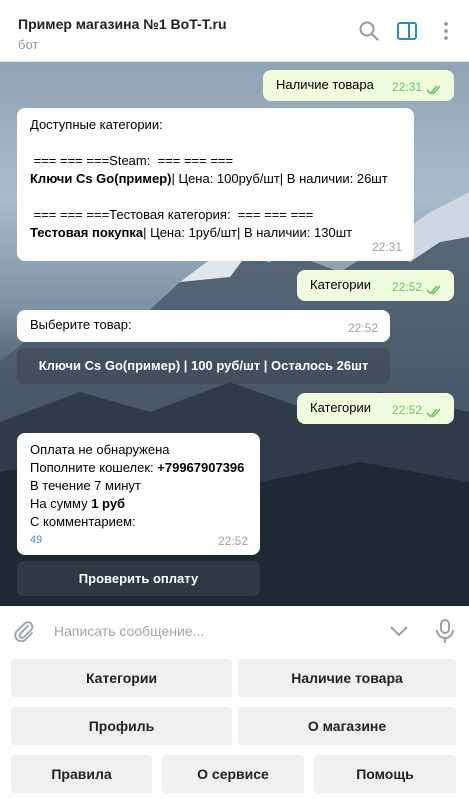 Image resolution: width=469 pixels, height=799 pixels. What do you see at coordinates (85, 485) in the screenshot?
I see `message-line: В течение 7 минут` at bounding box center [85, 485].